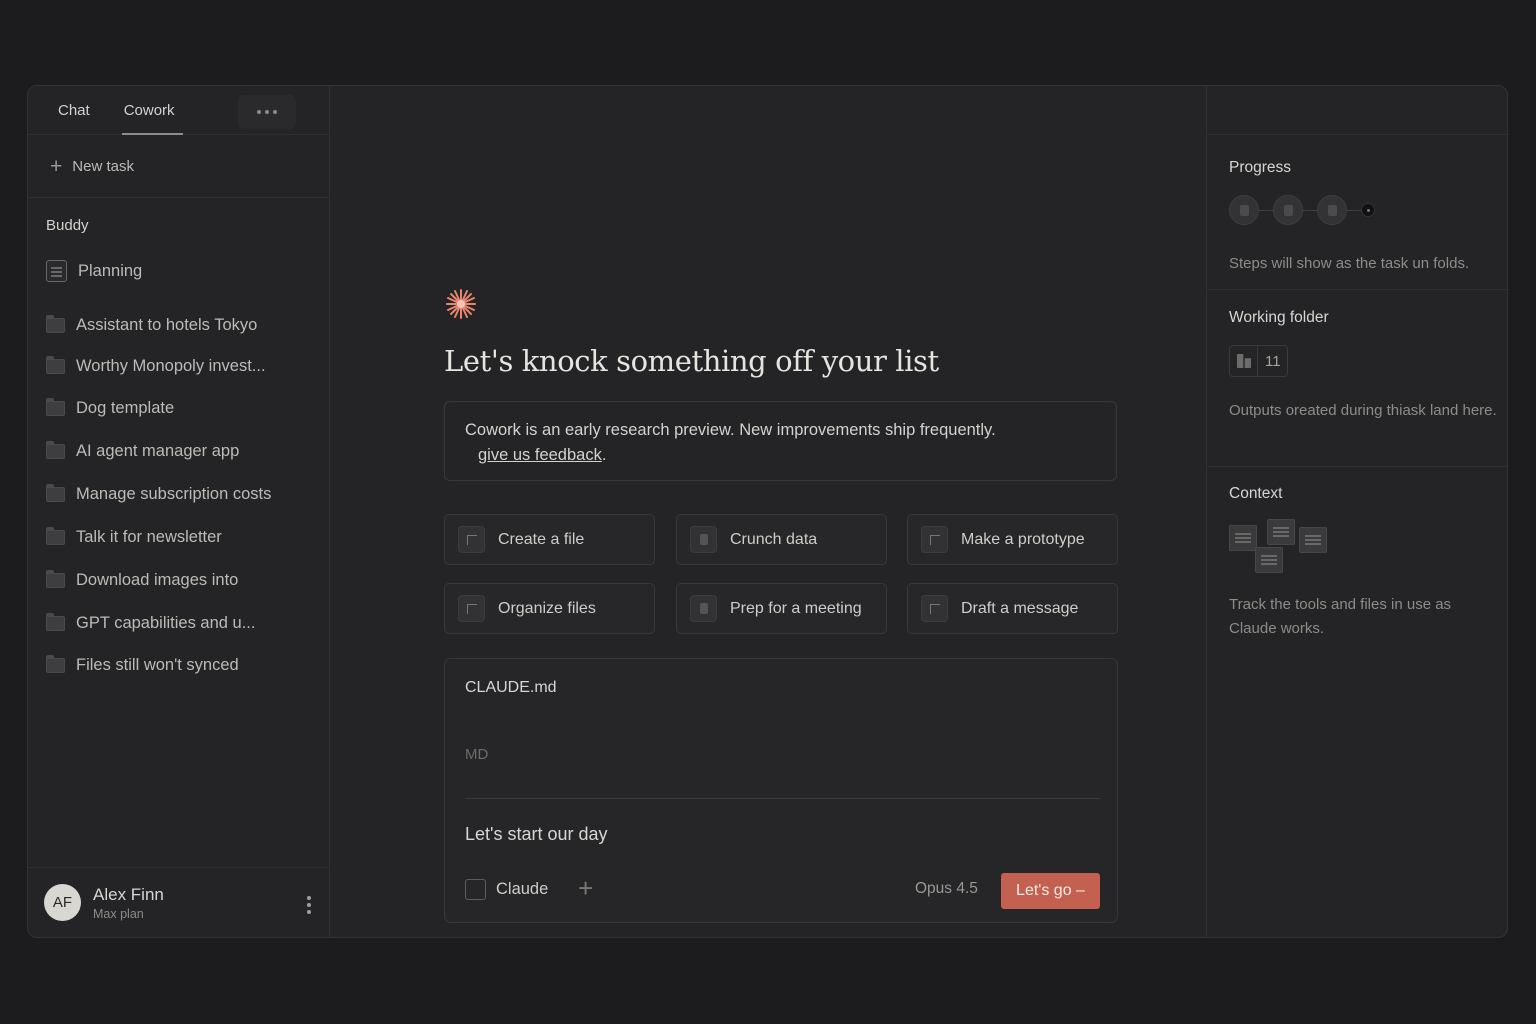 The image size is (1536, 1024). What do you see at coordinates (178, 166) in the screenshot?
I see `new-task-button: + New task` at bounding box center [178, 166].